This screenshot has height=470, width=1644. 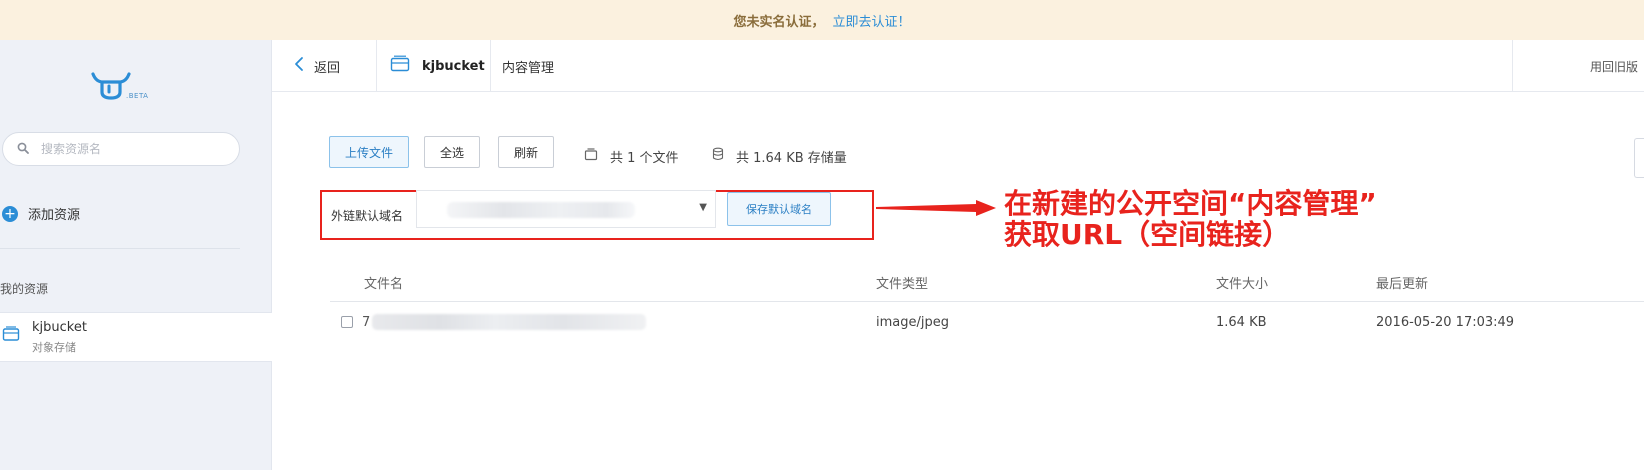 I want to click on file-type: image/jpeg, so click(x=912, y=322).